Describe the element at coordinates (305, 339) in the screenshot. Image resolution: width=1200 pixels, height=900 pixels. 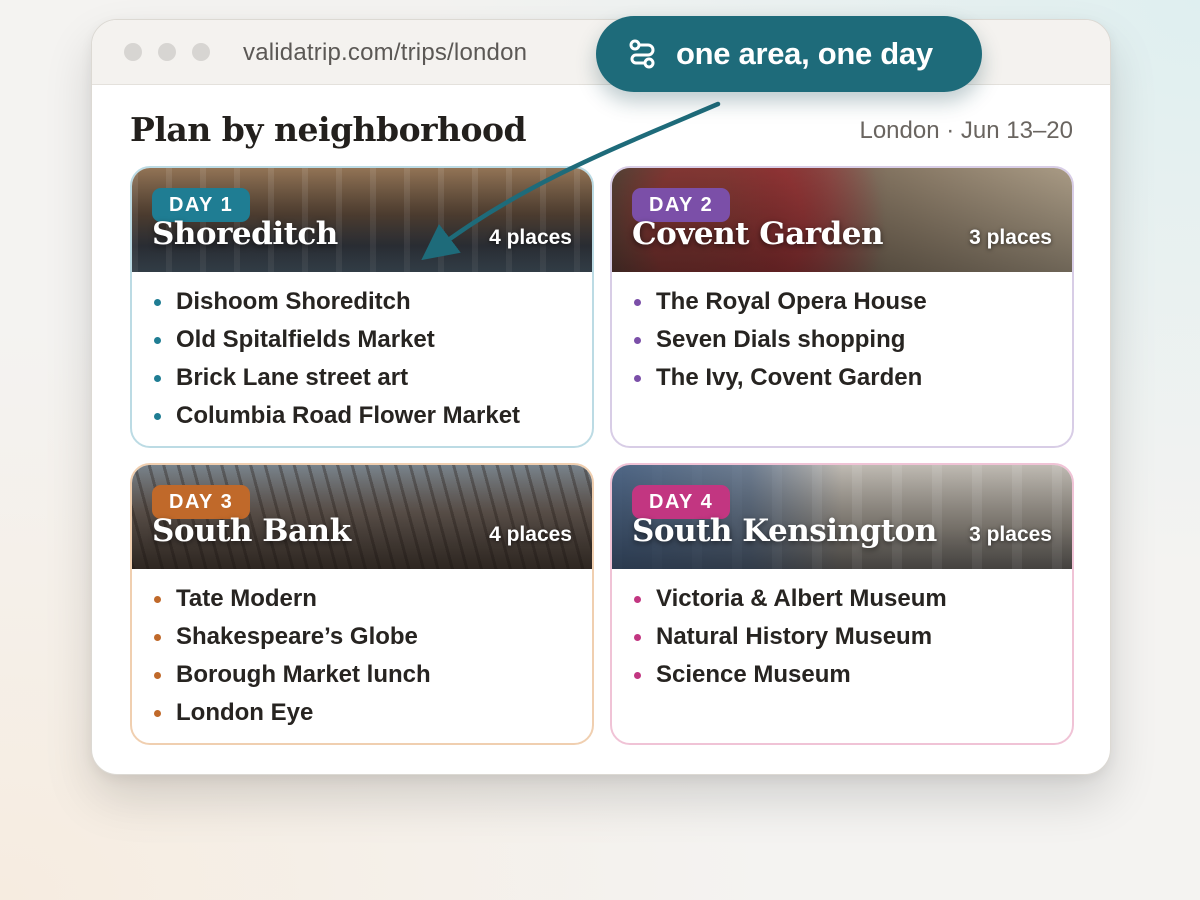
I see `place-name: Old Spitalfields Market` at that location.